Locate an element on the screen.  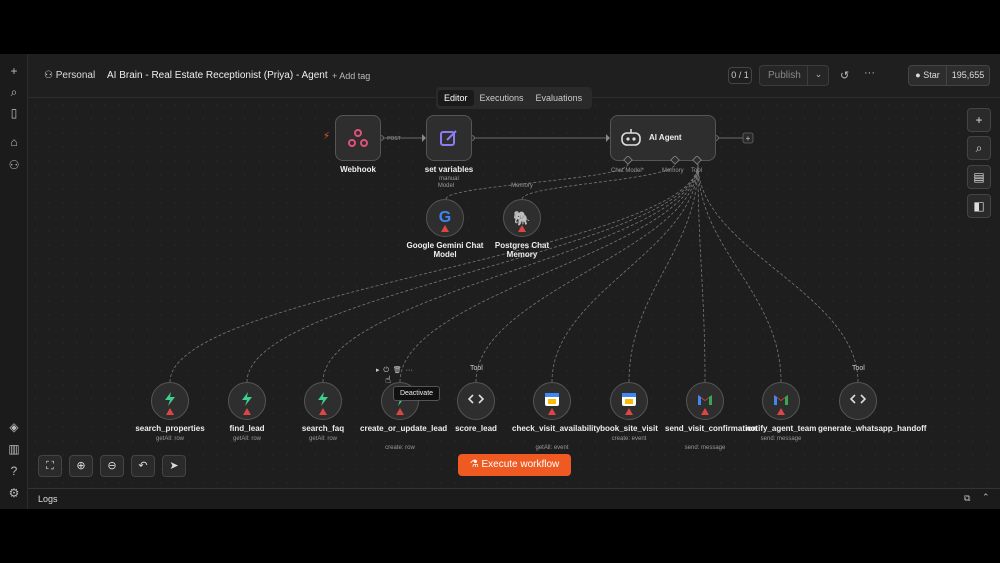
set-variables-label: set variables is located at coordinates (449, 169).